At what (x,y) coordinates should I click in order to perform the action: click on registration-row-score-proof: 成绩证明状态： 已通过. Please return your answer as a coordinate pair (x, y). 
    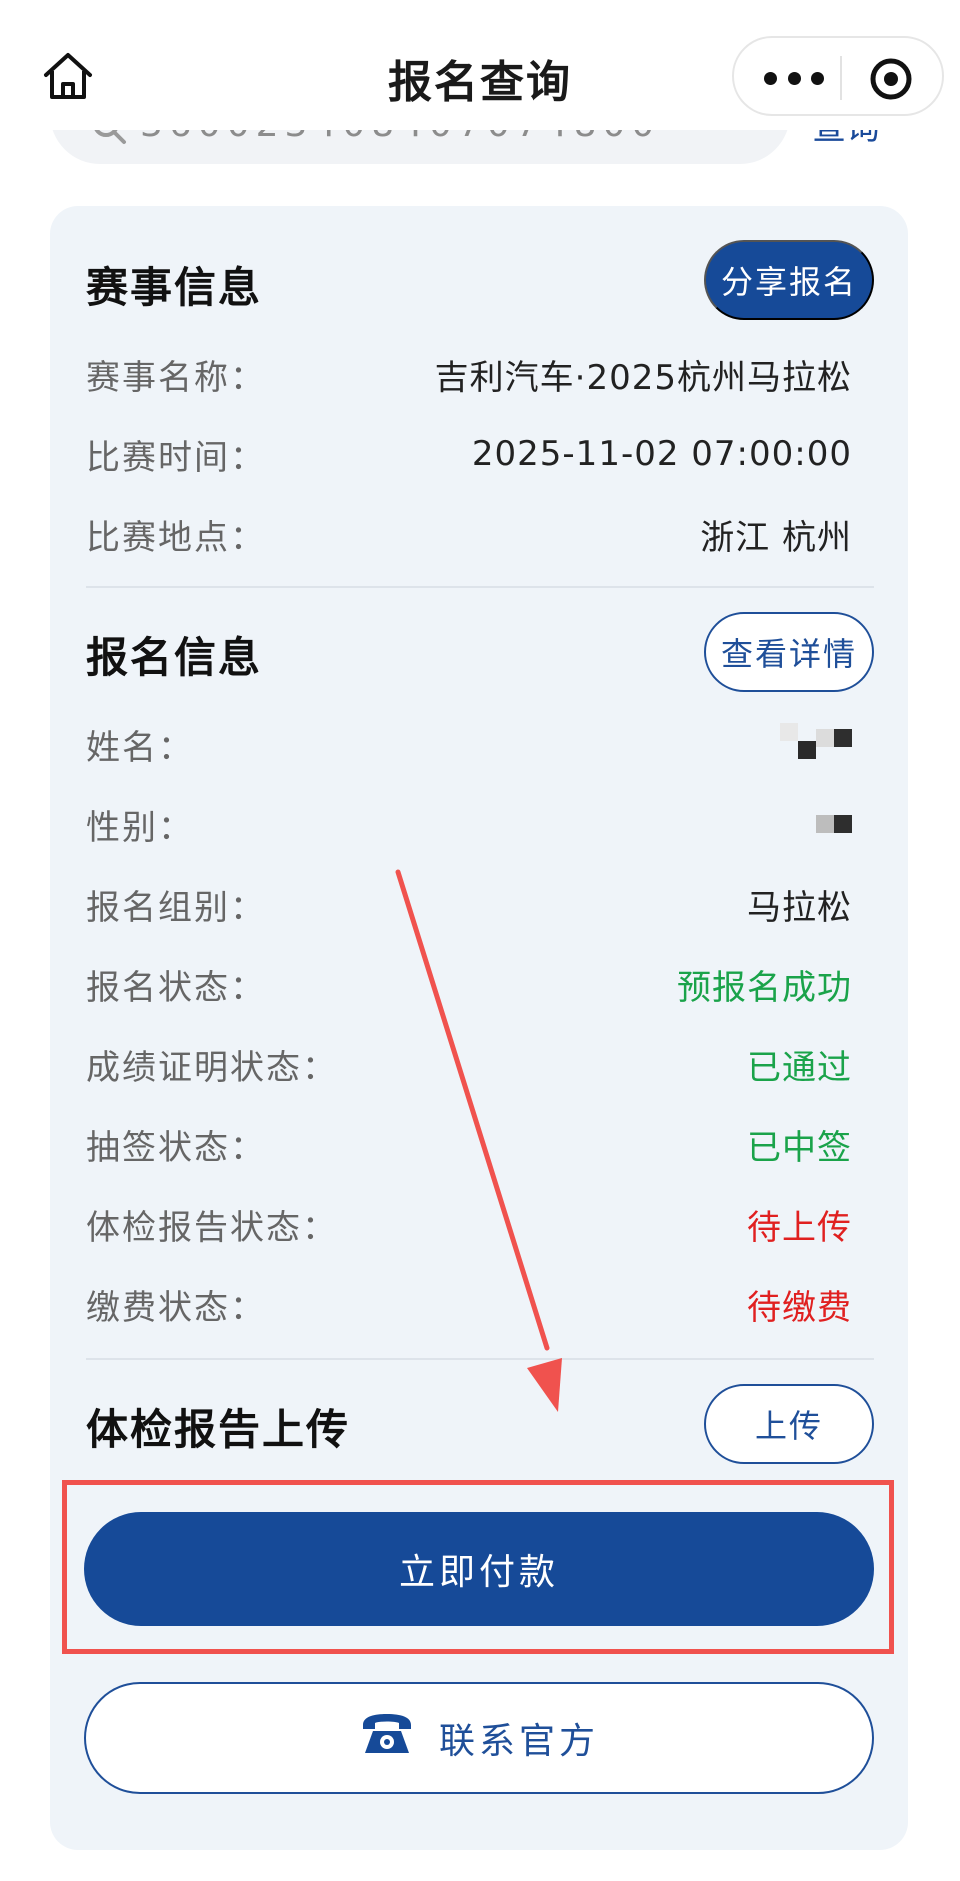
    Looking at the image, I should click on (469, 1064).